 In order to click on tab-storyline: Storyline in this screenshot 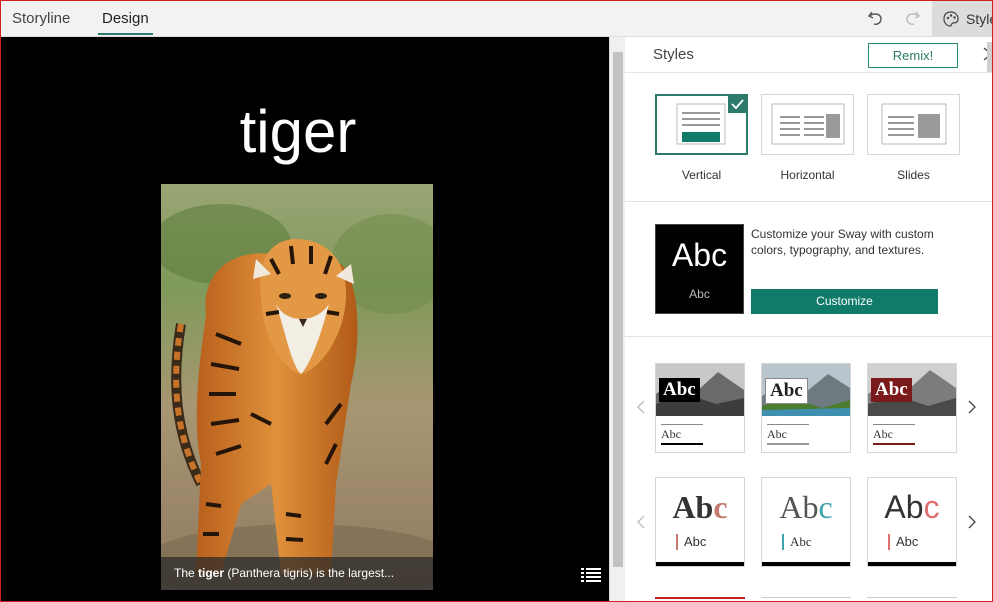, I will do `click(41, 18)`.